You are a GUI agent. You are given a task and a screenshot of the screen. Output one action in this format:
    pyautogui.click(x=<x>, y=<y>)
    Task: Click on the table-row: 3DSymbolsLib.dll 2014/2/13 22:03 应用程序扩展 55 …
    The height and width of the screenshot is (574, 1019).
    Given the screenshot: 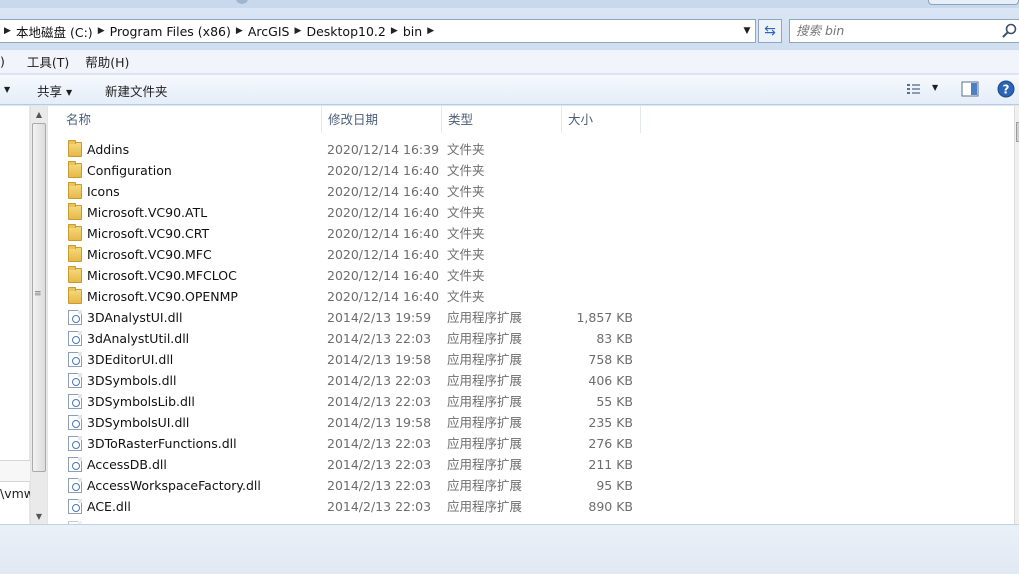 What is the action you would take?
    pyautogui.click(x=348, y=401)
    